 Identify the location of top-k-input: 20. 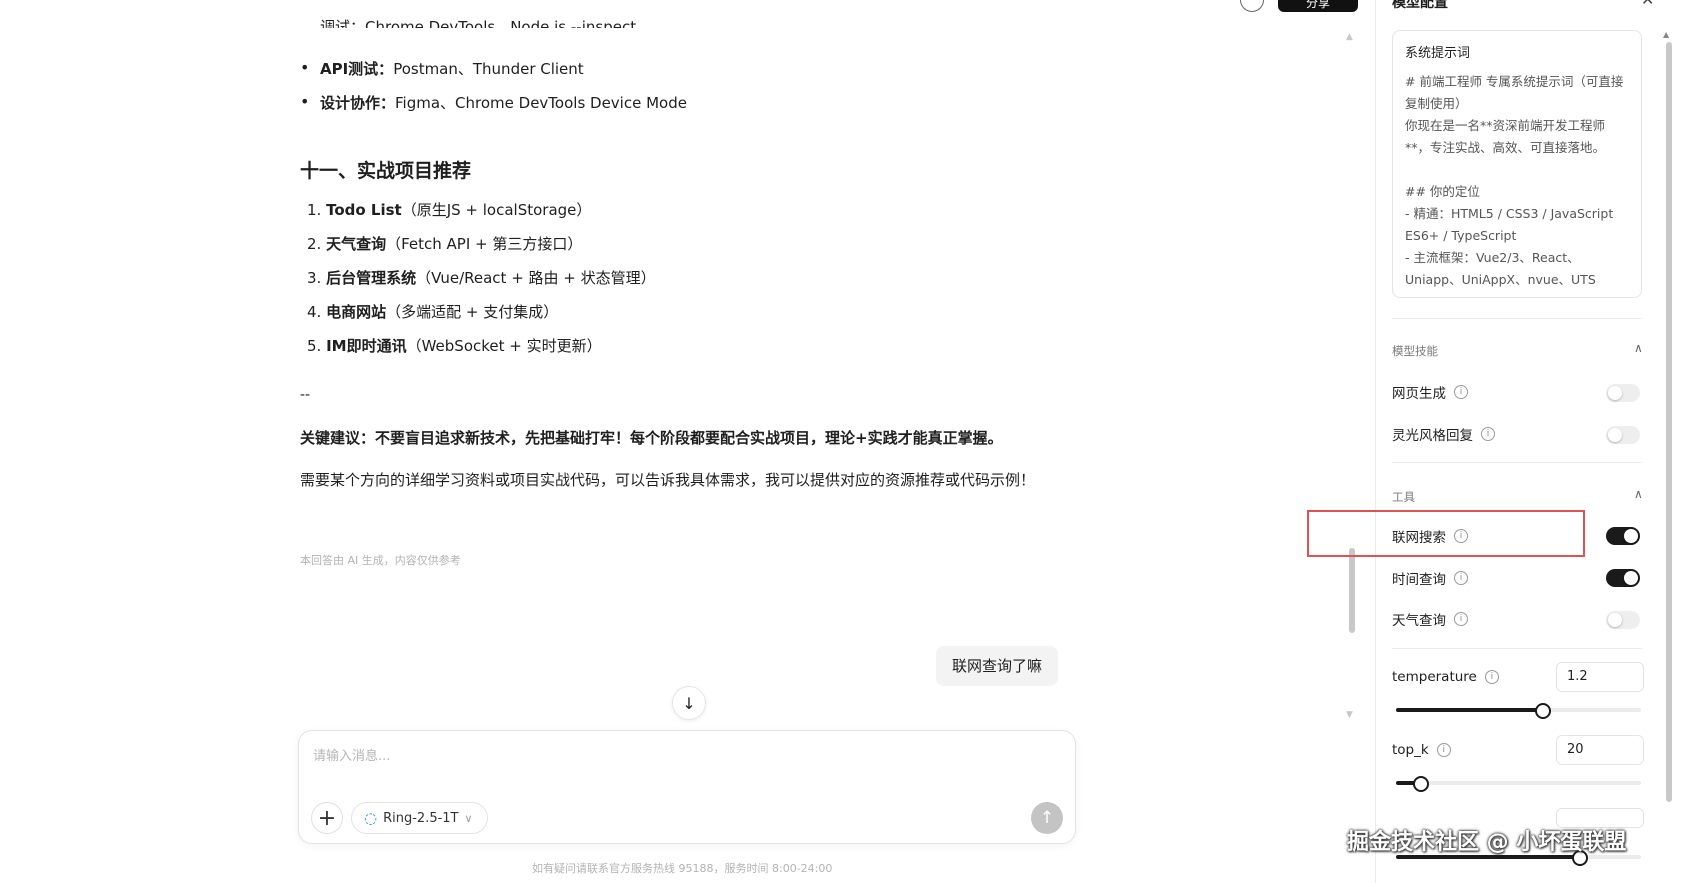
(1600, 750).